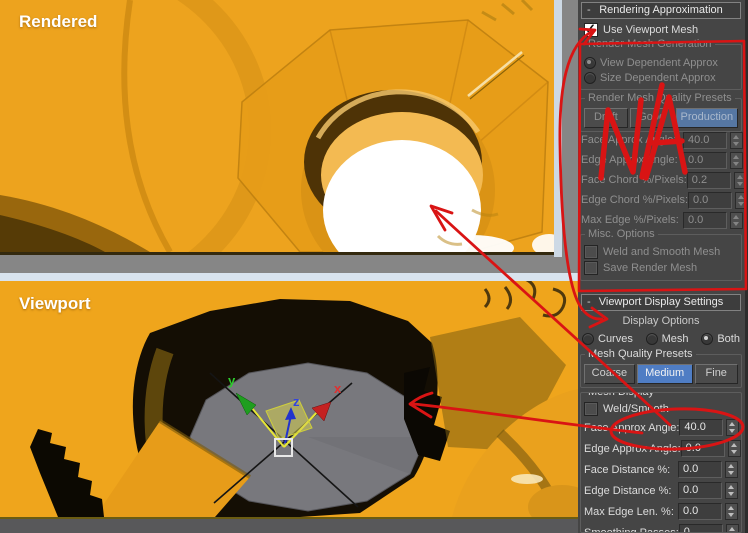 Image resolution: width=748 pixels, height=533 pixels. What do you see at coordinates (628, 490) in the screenshot?
I see `field-label: Edge Distance %:` at bounding box center [628, 490].